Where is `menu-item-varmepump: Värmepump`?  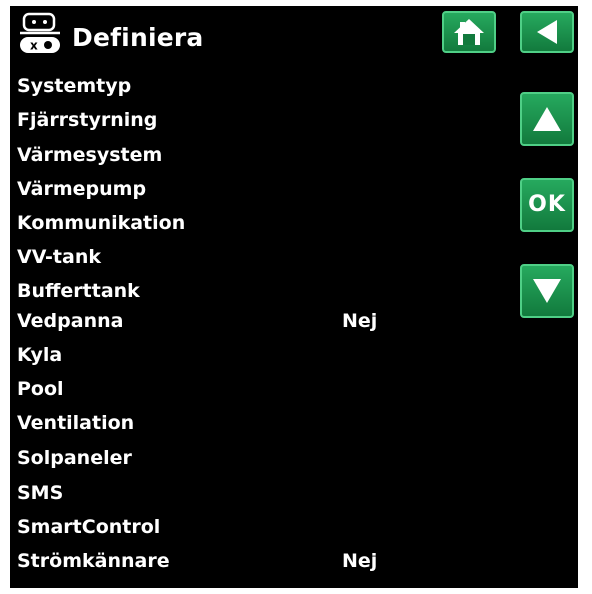 menu-item-varmepump: Värmepump is located at coordinates (217, 189).